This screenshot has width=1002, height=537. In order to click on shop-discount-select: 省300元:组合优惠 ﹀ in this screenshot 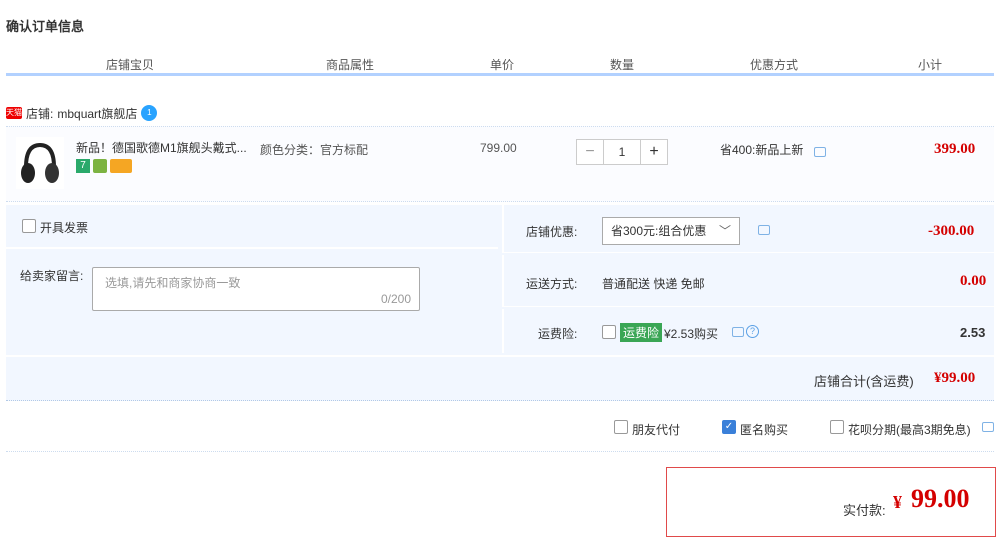, I will do `click(671, 231)`.